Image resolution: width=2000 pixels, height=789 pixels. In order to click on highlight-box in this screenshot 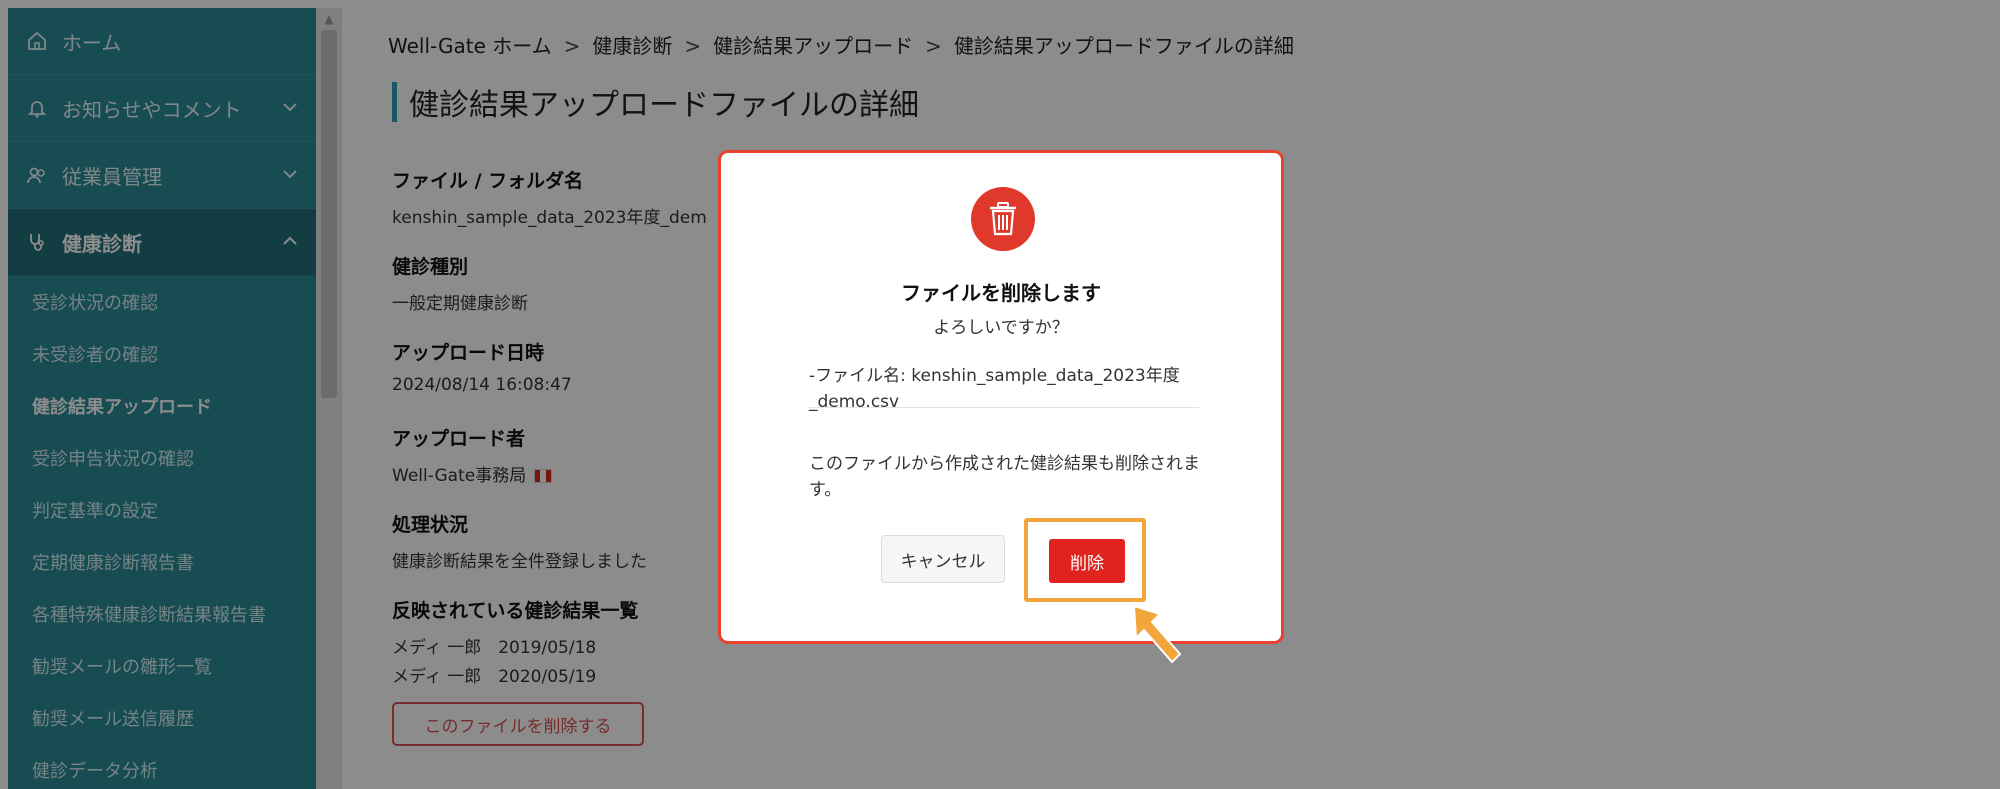, I will do `click(1085, 560)`.